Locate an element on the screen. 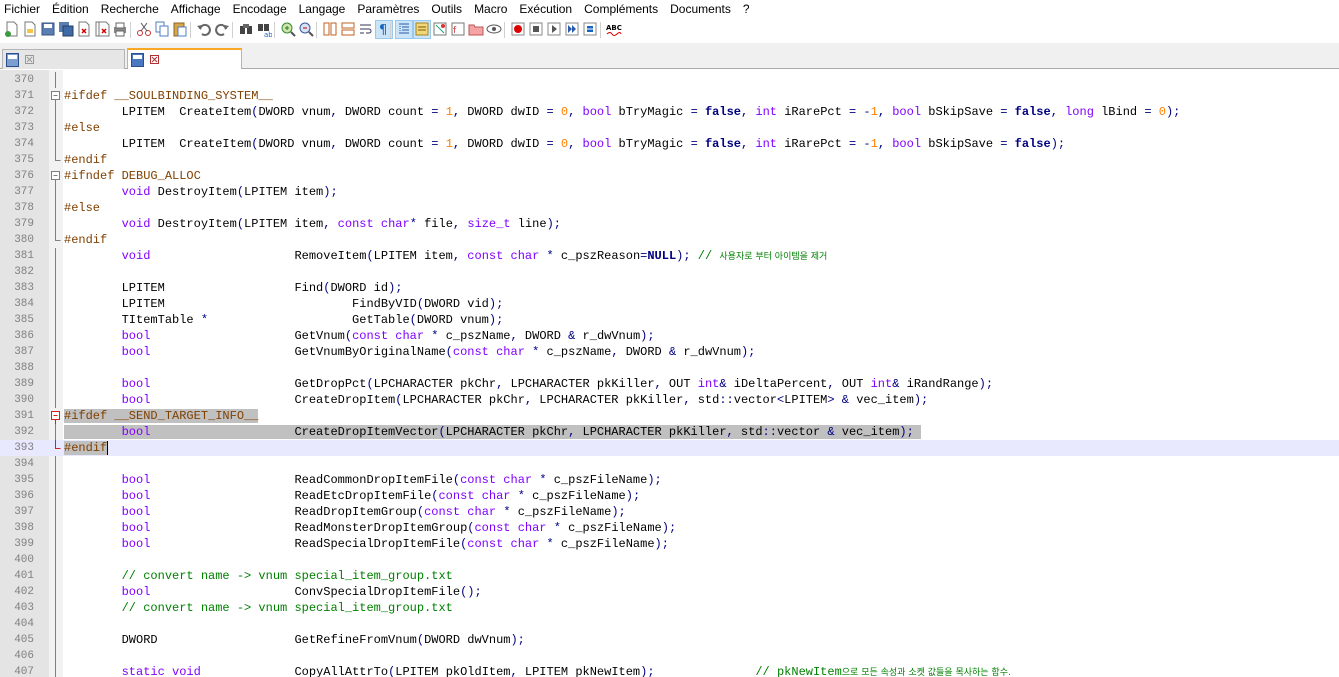 This screenshot has width=1339, height=677. code-token: NULL is located at coordinates (662, 256).